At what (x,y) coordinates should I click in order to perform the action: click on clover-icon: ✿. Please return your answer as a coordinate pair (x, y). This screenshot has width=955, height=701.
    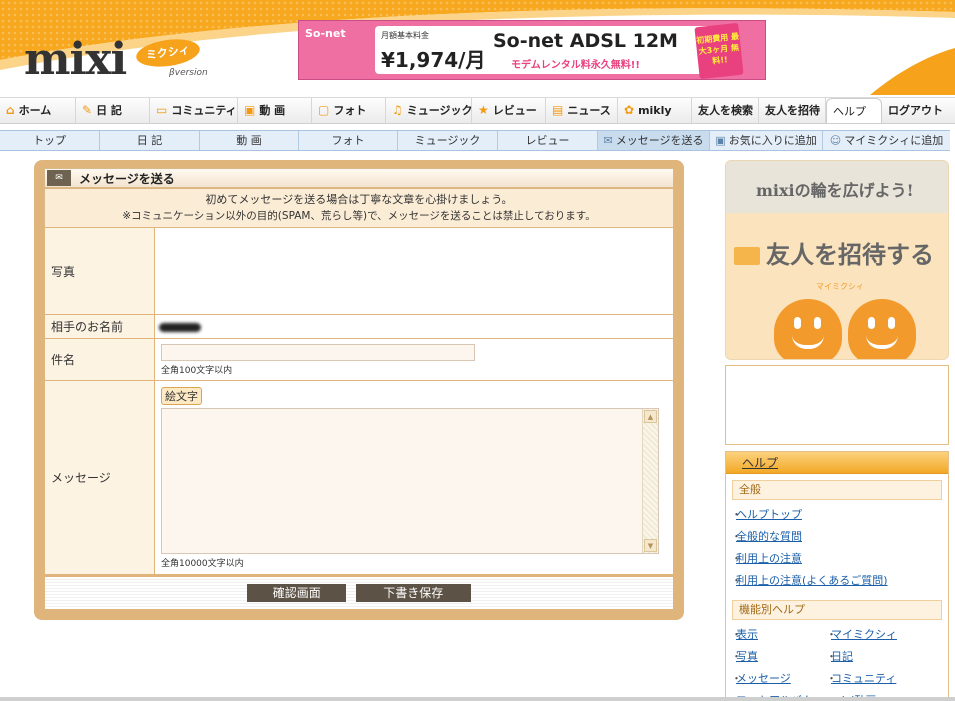
    Looking at the image, I should click on (629, 110).